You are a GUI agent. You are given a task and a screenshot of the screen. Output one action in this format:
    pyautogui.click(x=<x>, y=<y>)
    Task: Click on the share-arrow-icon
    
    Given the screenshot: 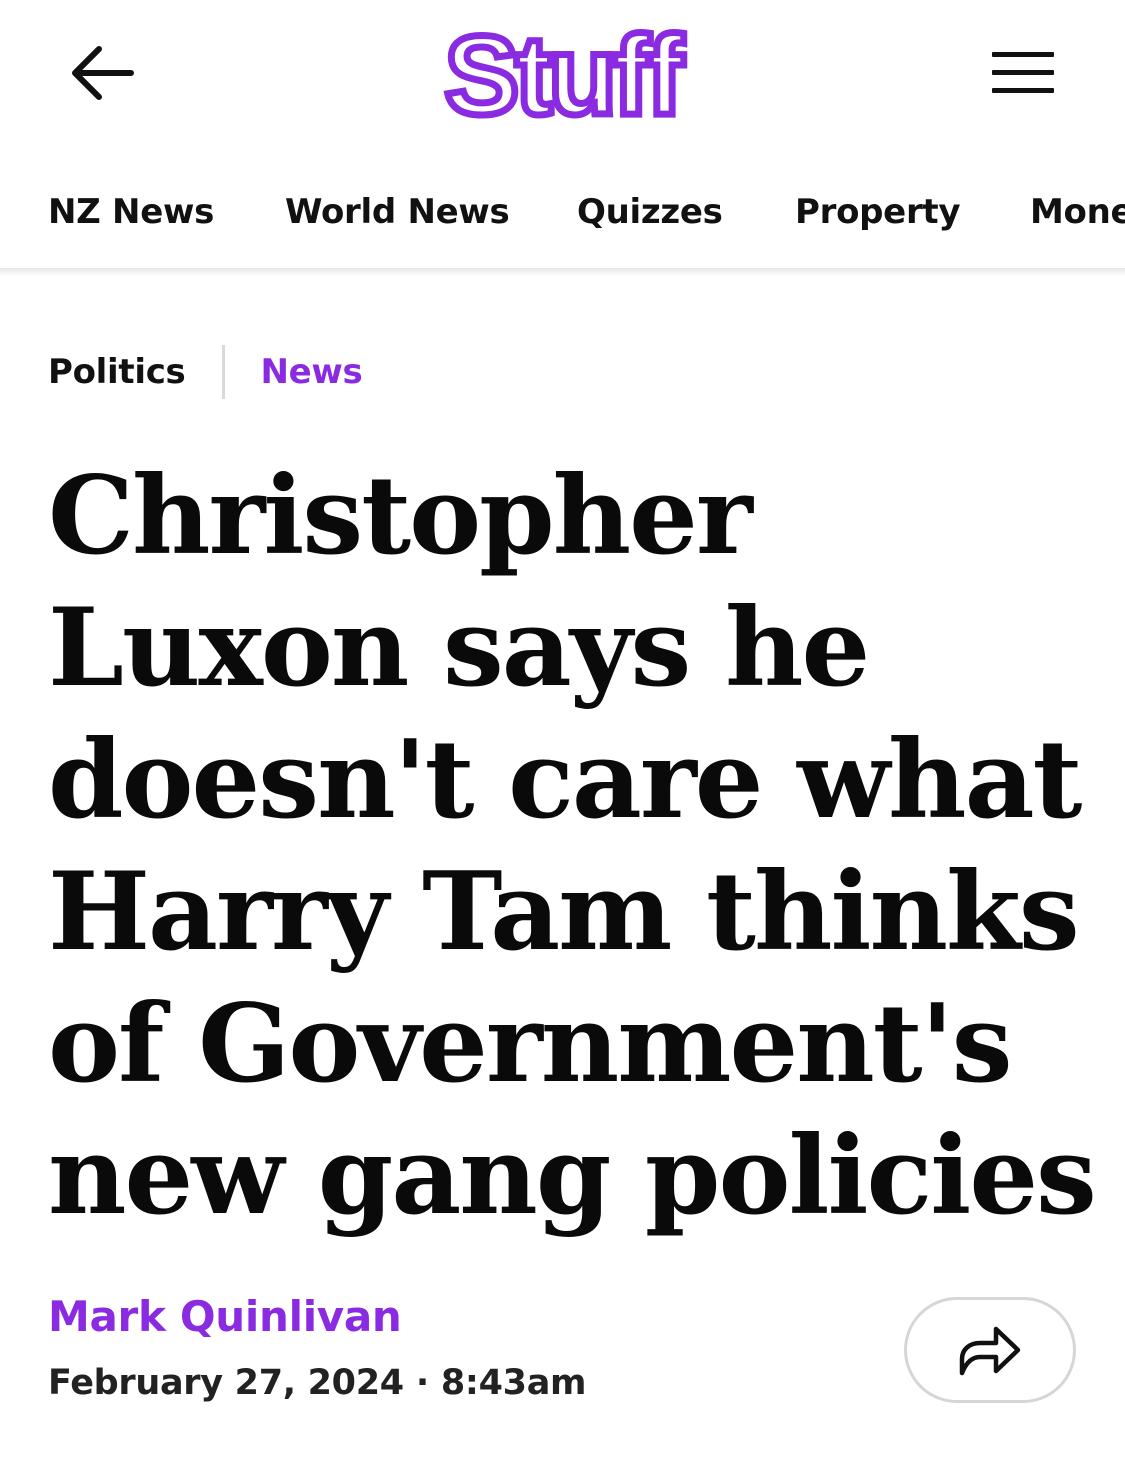 What is the action you would take?
    pyautogui.click(x=990, y=1351)
    